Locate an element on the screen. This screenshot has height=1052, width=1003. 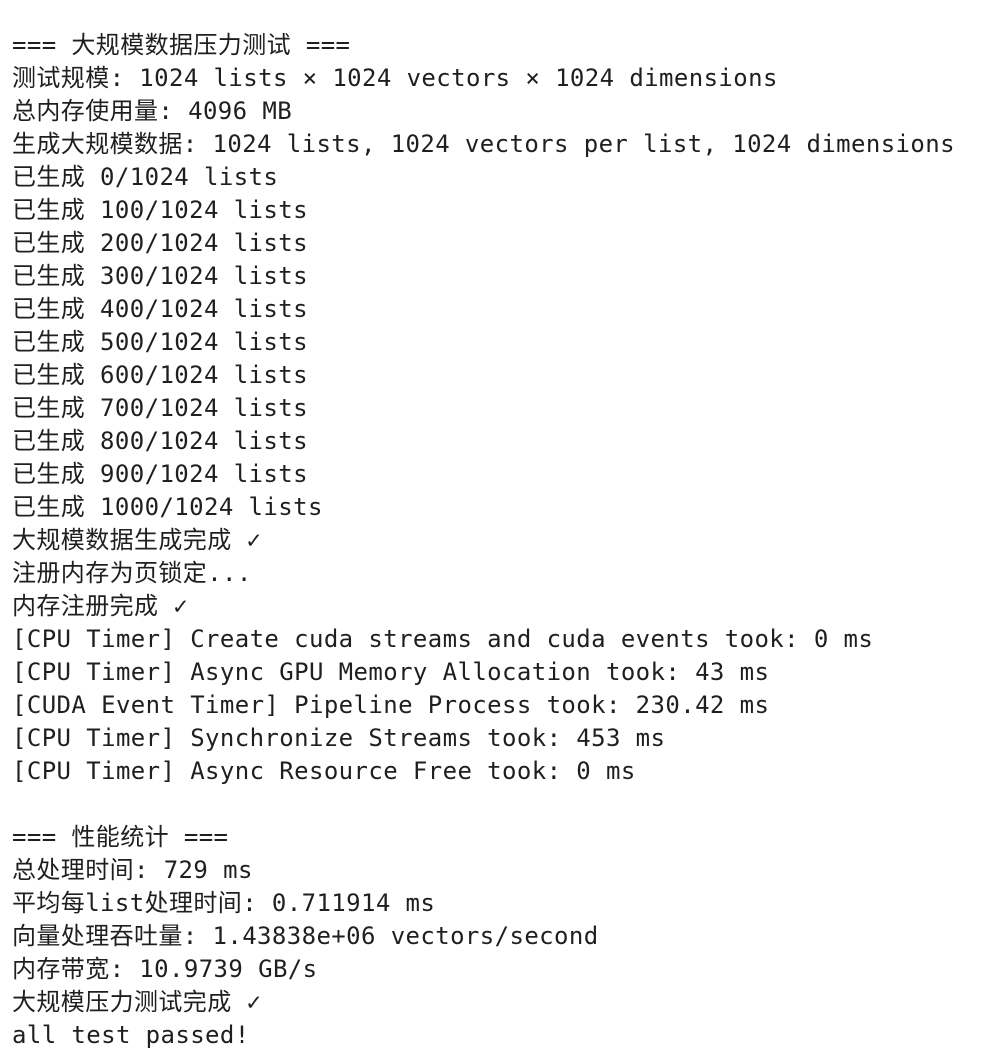
all-tests-passed-line: all test passed! is located at coordinates (131, 1035).